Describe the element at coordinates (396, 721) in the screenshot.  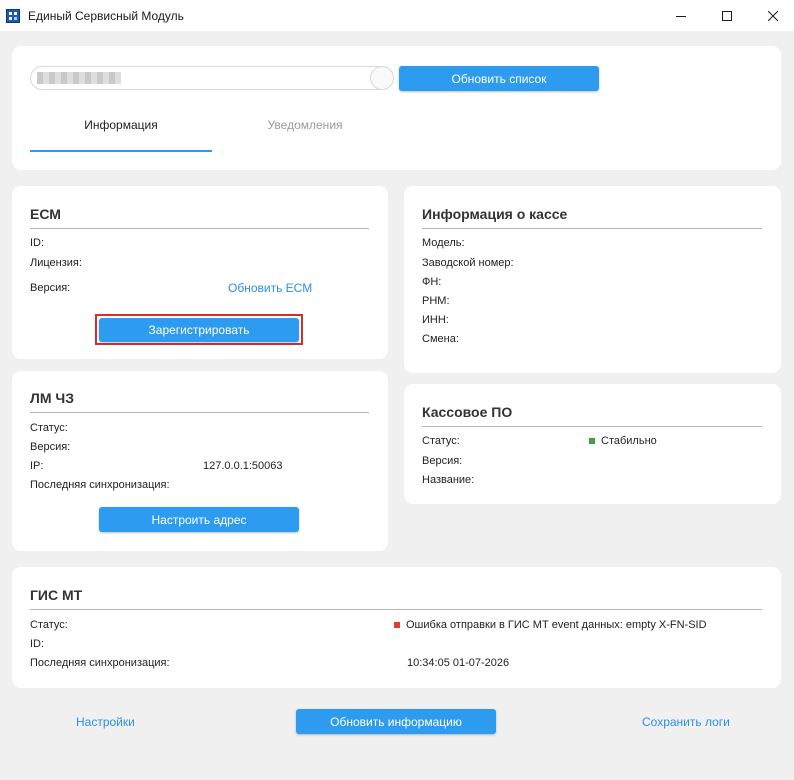
I see `update-info-button: Обновить информацию` at that location.